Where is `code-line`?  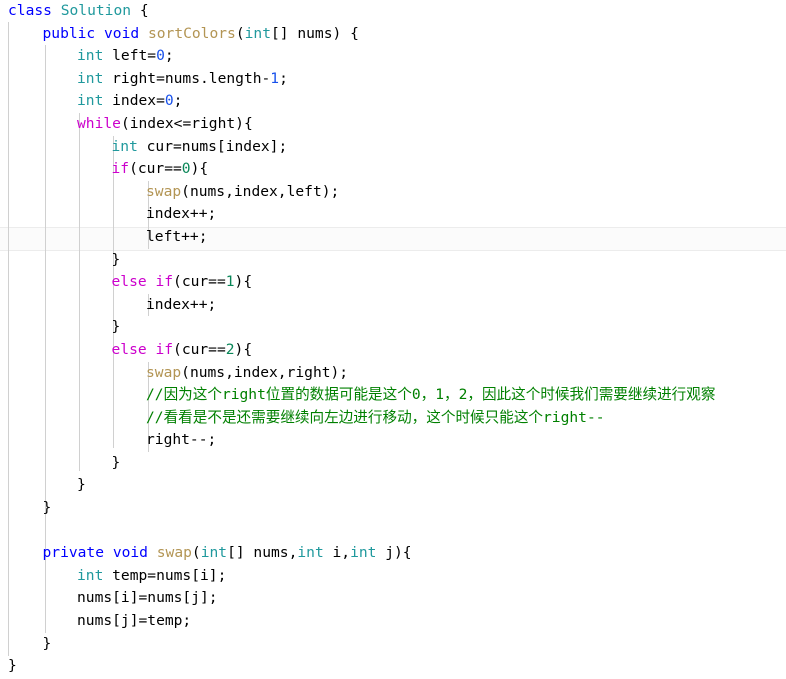 code-line is located at coordinates (393, 531).